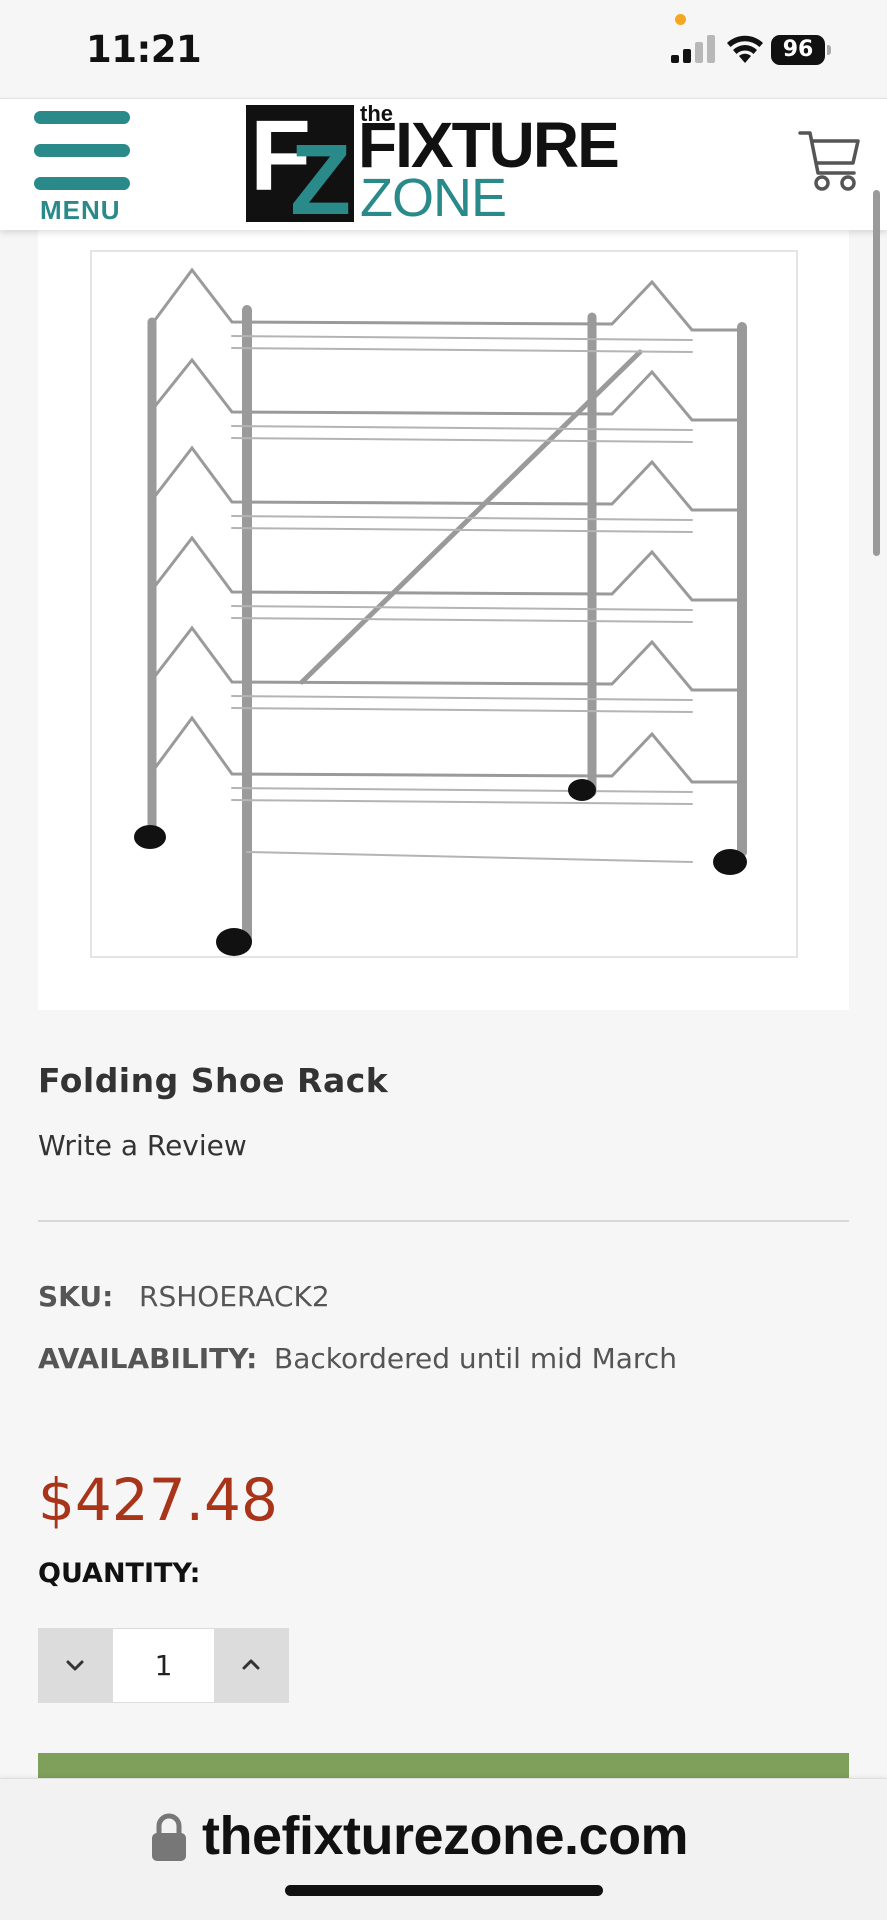  I want to click on url-text: thefixturezone.com, so click(445, 1836).